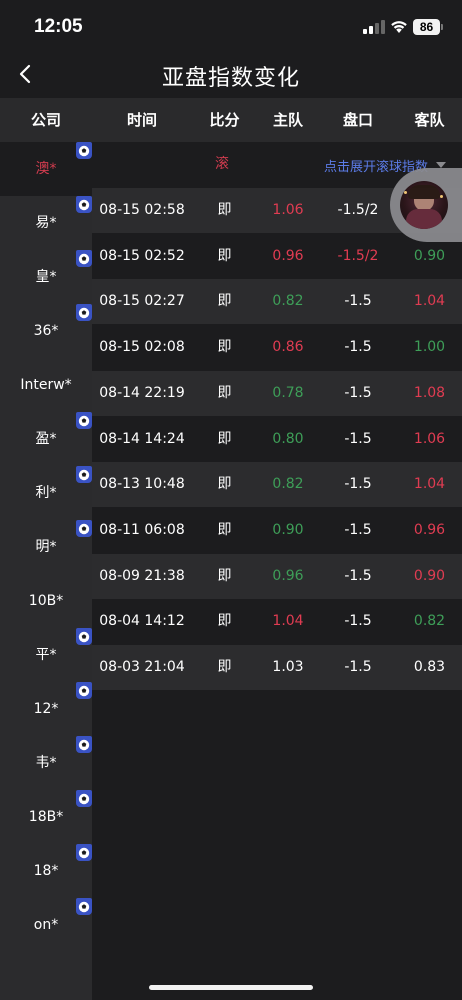 The image size is (462, 1000). Describe the element at coordinates (46, 655) in the screenshot. I see `sidebar-item: 平*` at that location.